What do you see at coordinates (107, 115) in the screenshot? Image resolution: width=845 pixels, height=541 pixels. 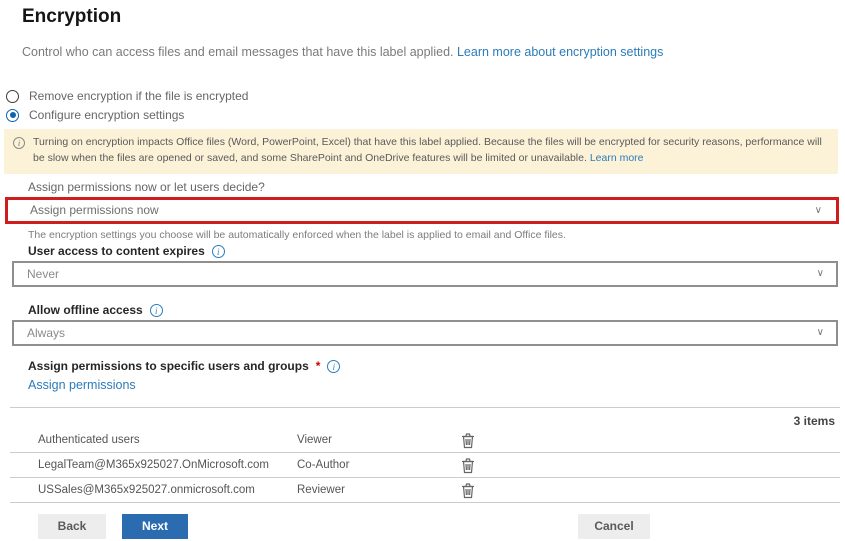 I see `radio-label: Configure encryption settings` at bounding box center [107, 115].